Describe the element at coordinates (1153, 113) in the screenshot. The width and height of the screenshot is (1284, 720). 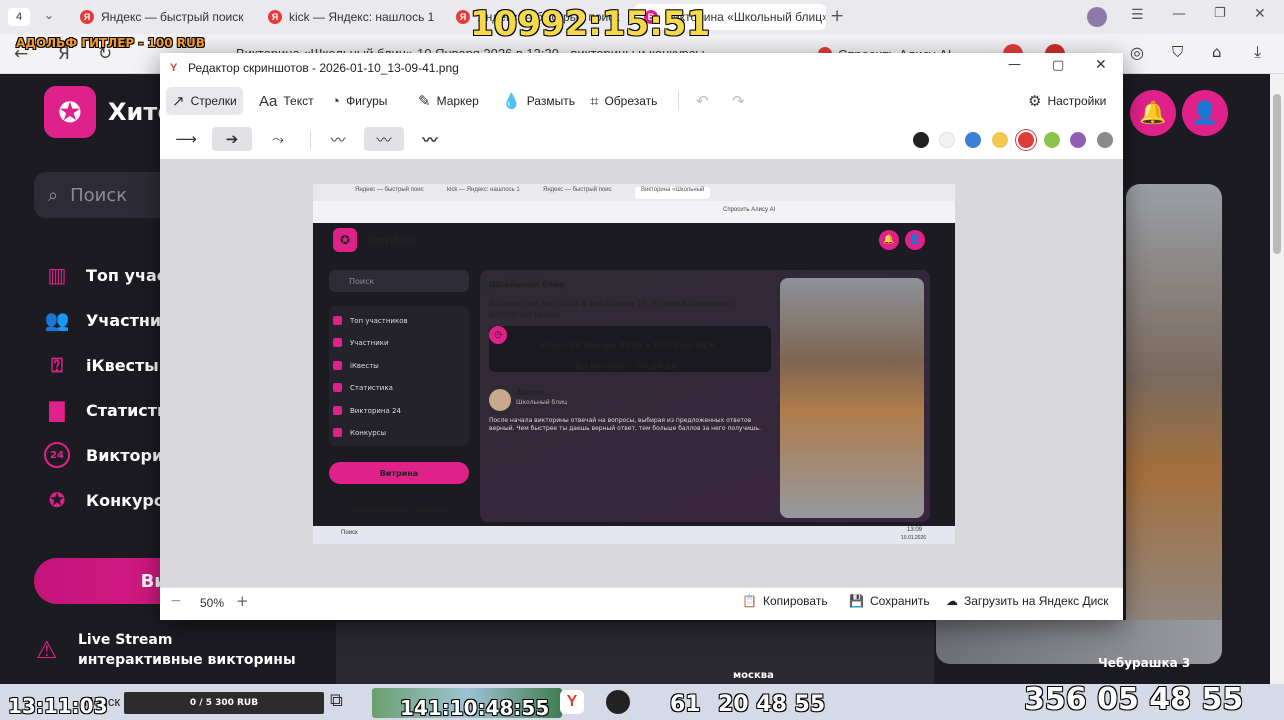
I see `notifications-icon: 🔔` at that location.